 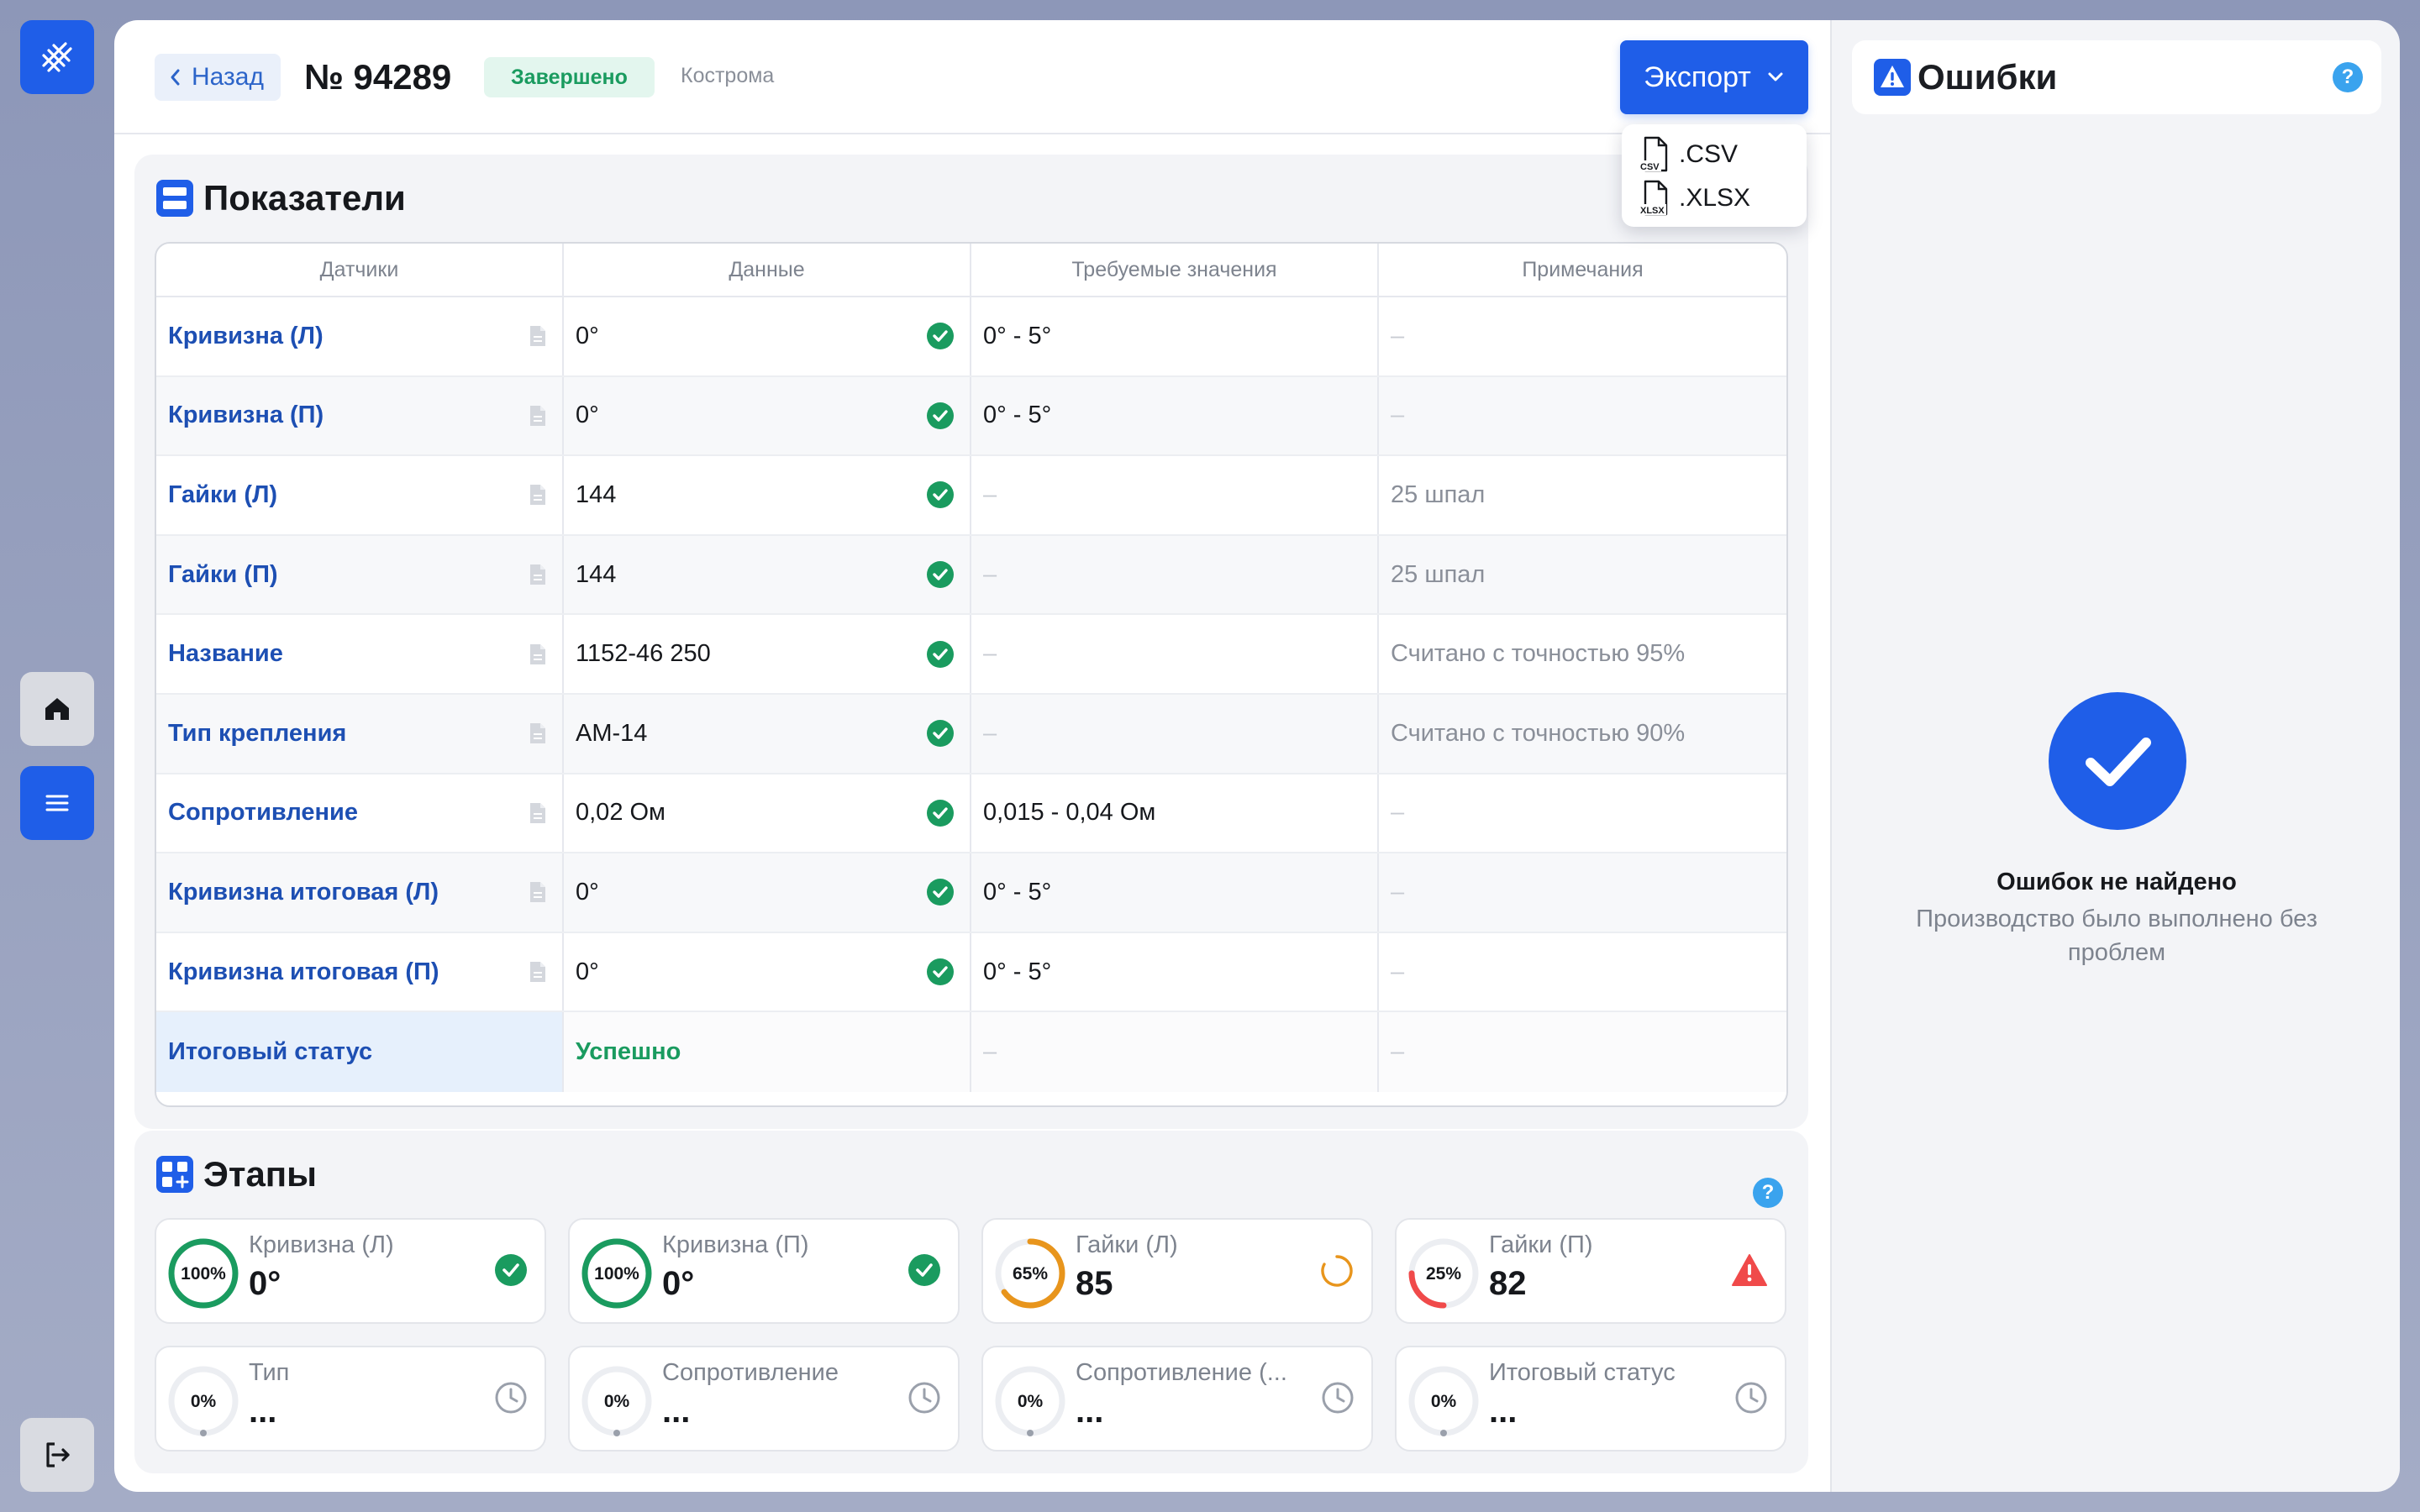 I want to click on table-row: Кривизна итоговая (П) 0° 0° - 5° –, so click(x=971, y=972).